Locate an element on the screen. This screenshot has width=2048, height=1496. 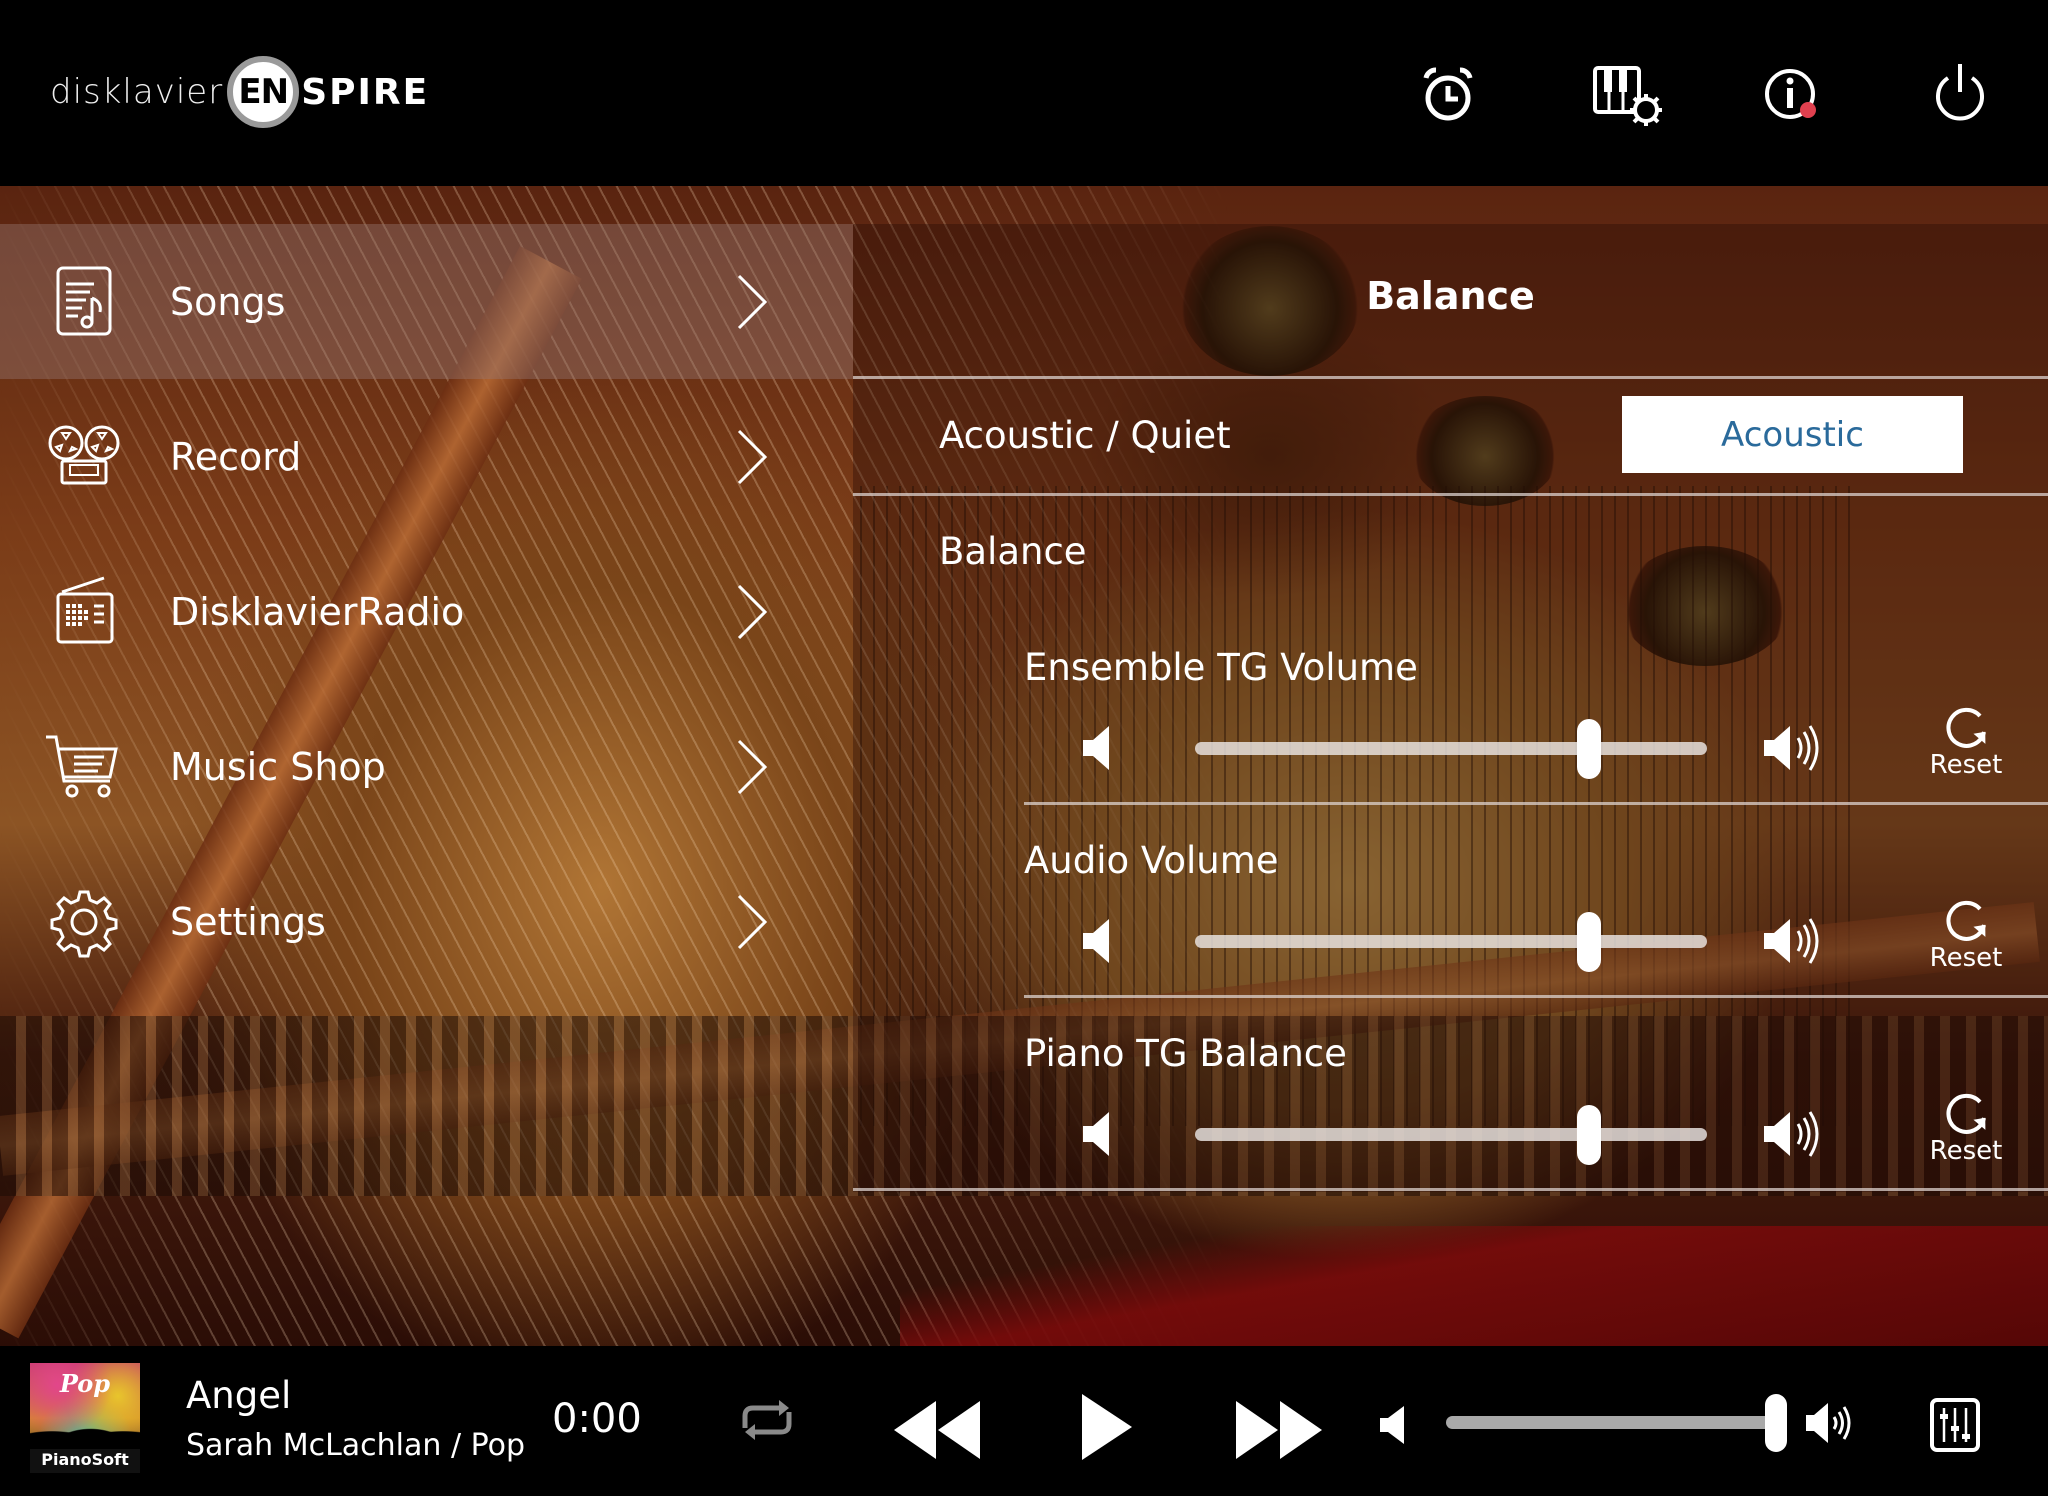
repeat-button is located at coordinates (767, 1420).